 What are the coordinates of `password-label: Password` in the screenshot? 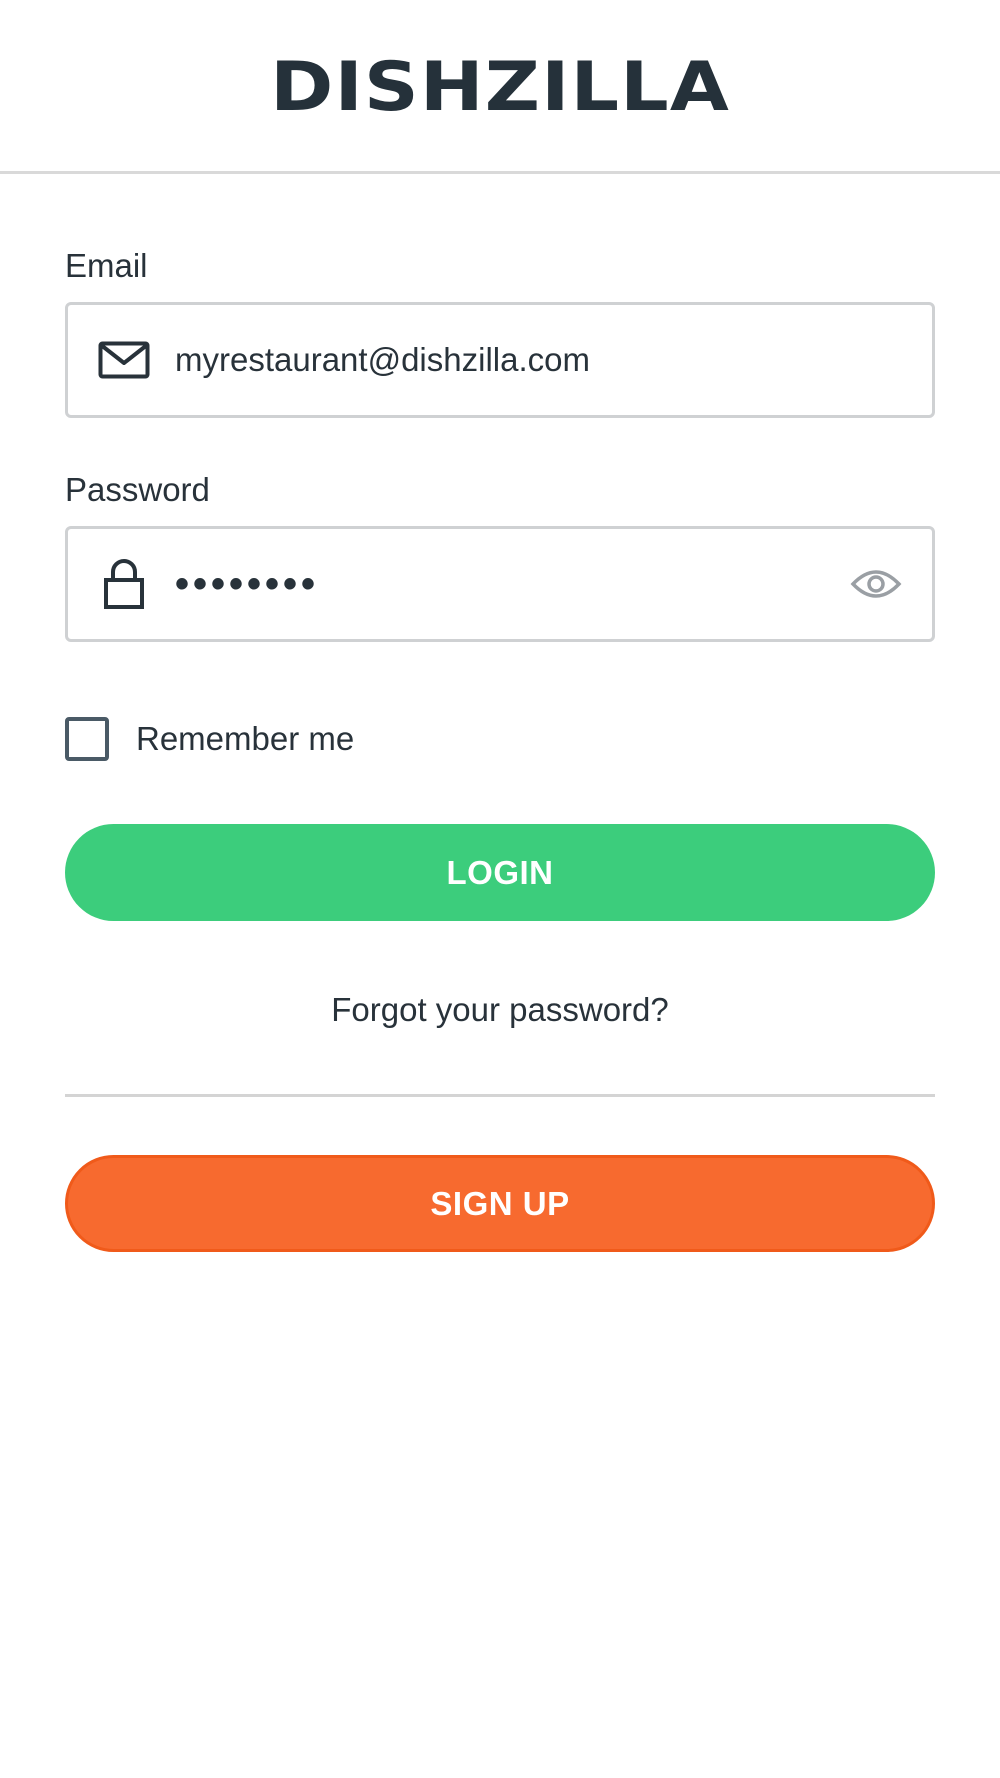 It's located at (137, 489).